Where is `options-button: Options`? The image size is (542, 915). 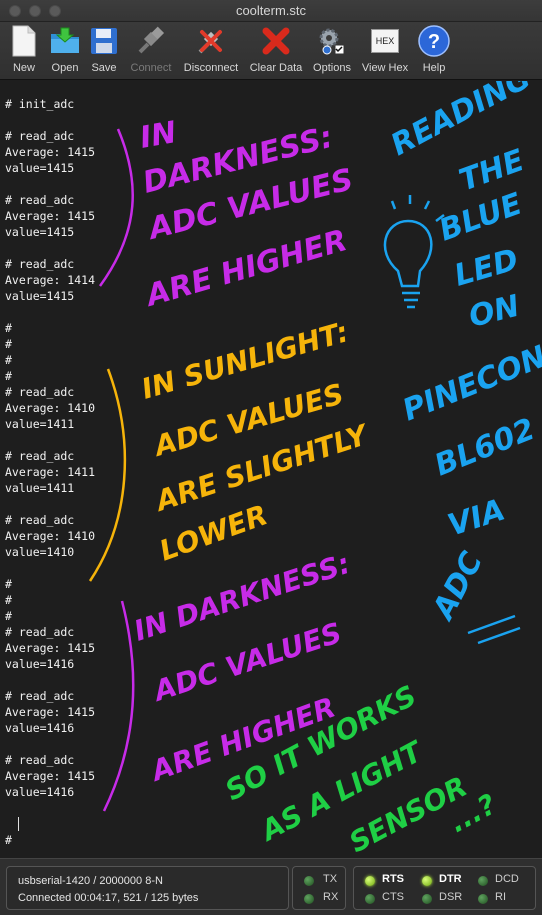
options-button: Options is located at coordinates (332, 51).